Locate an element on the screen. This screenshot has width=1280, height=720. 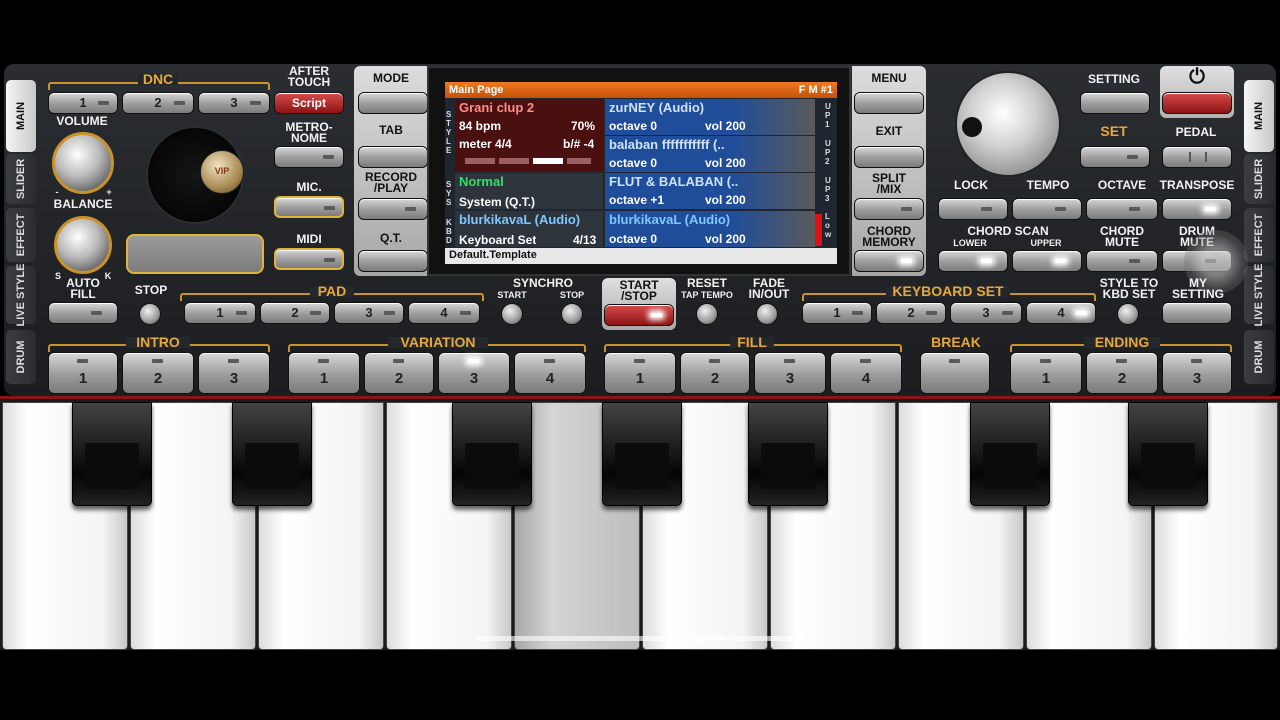
variation-button-3: 3 is located at coordinates (474, 373).